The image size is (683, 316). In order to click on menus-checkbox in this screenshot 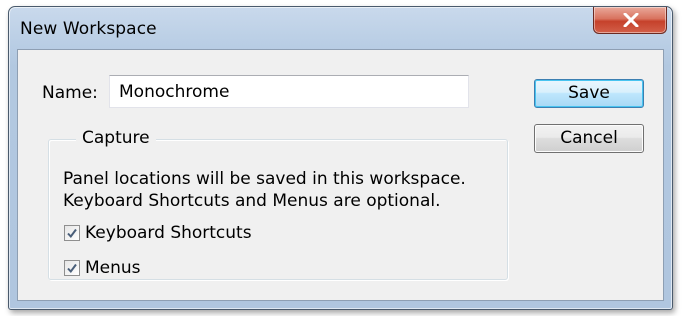, I will do `click(72, 268)`.